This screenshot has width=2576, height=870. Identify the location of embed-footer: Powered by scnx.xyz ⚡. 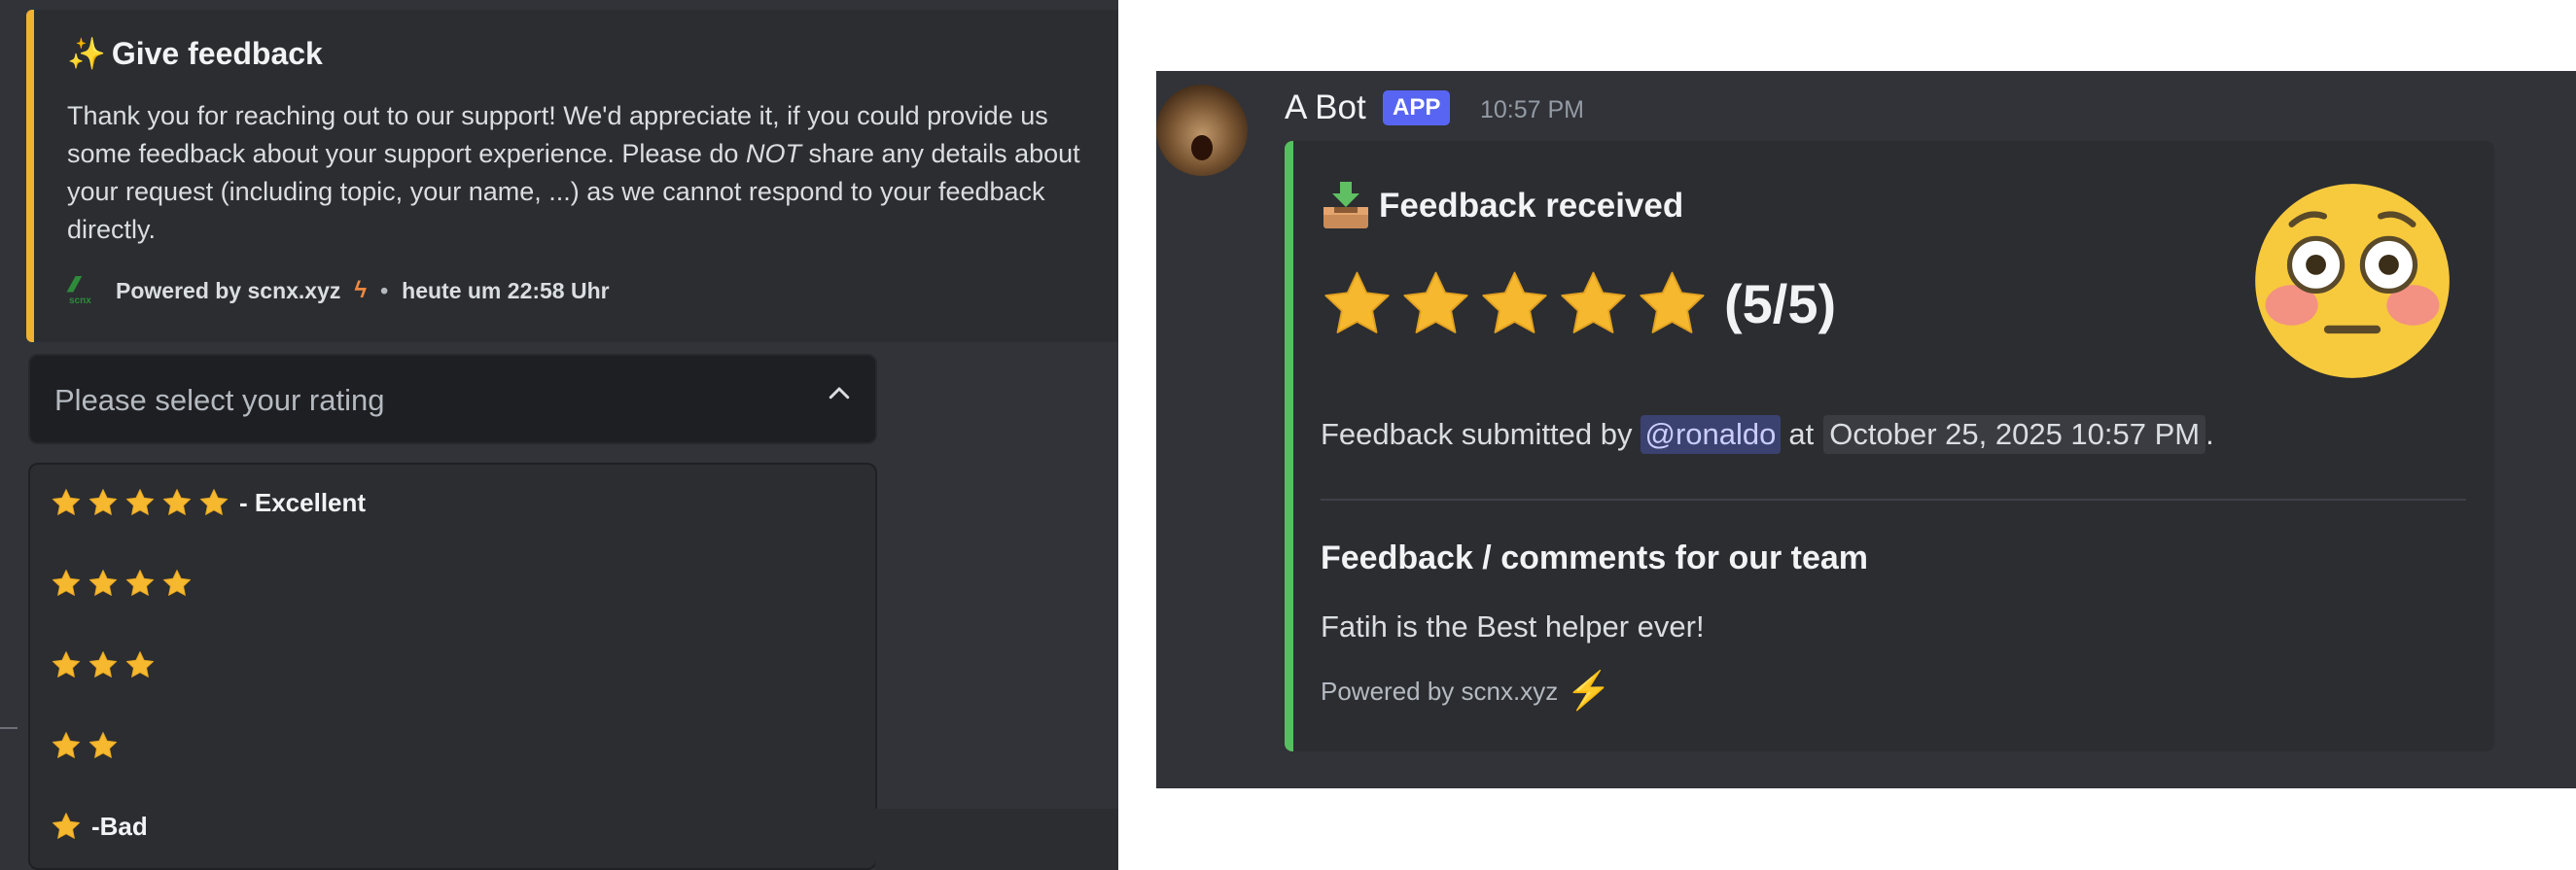
(1467, 691).